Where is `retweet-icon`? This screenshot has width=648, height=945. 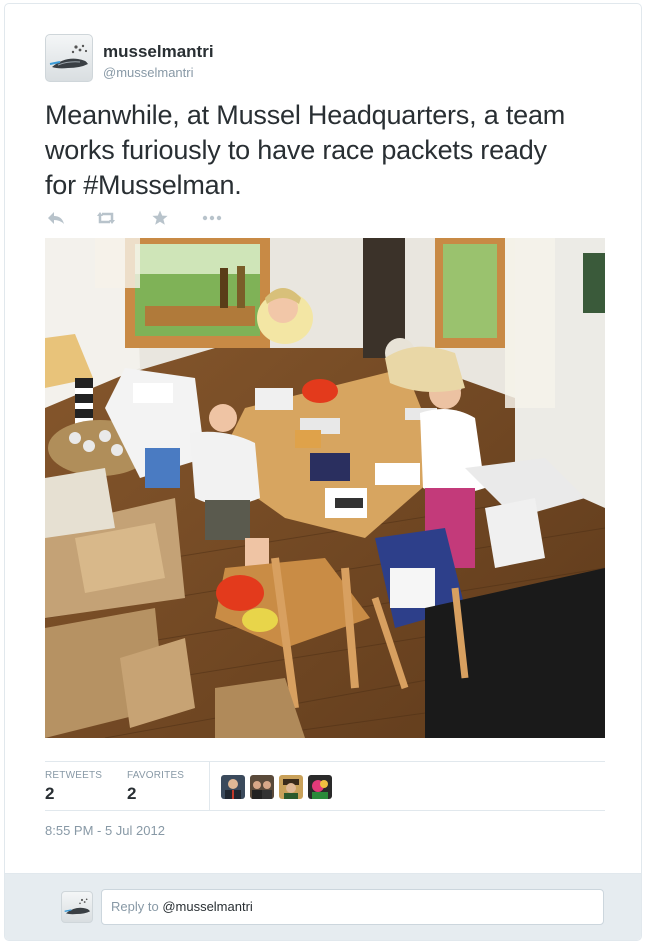
retweet-icon is located at coordinates (106, 218).